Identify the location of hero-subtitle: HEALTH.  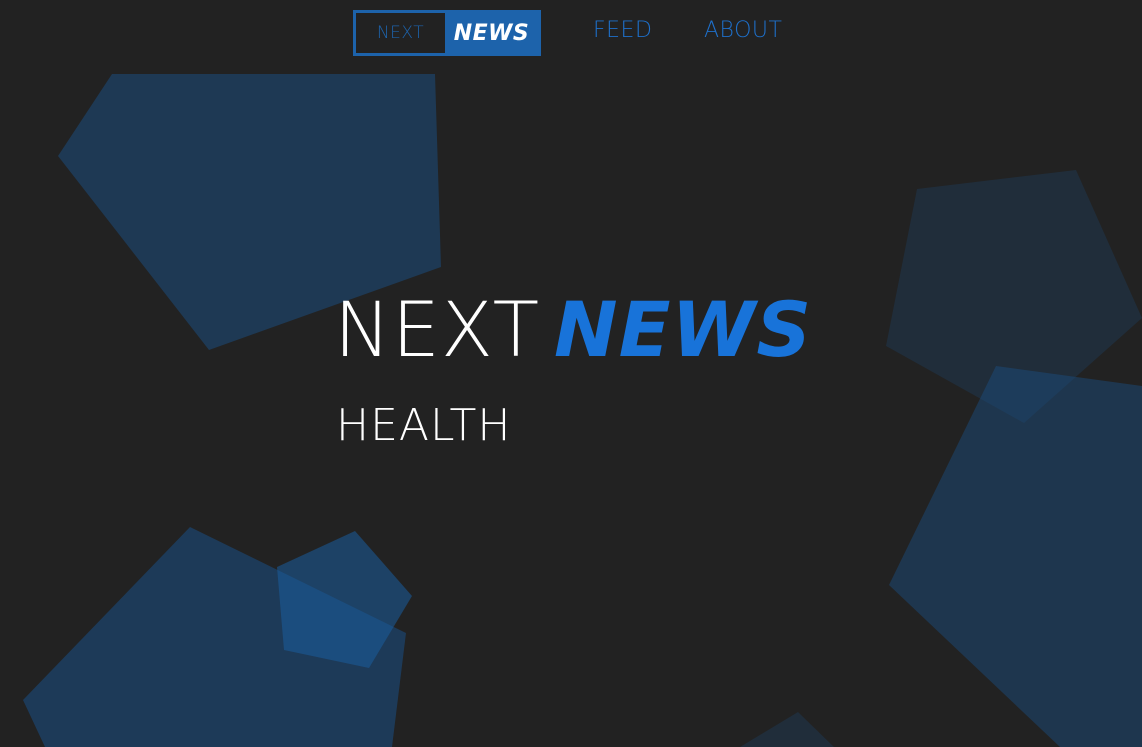
(424, 425).